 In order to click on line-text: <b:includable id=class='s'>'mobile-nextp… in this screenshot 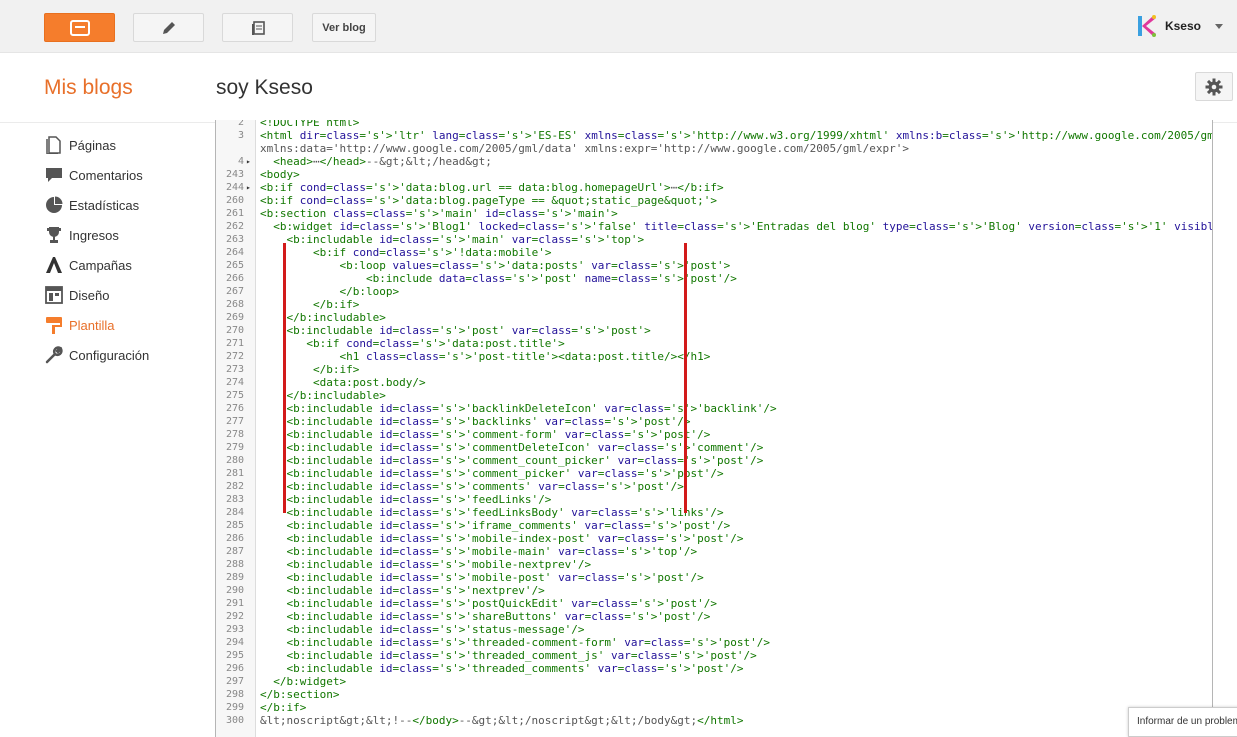, I will do `click(439, 564)`.